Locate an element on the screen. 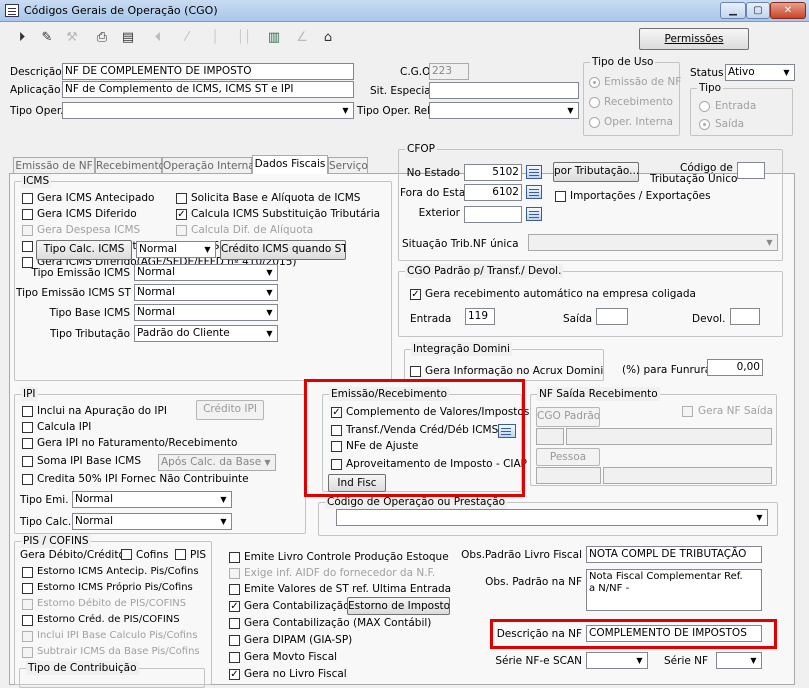 The height and width of the screenshot is (688, 809). saida-field is located at coordinates (612, 316).